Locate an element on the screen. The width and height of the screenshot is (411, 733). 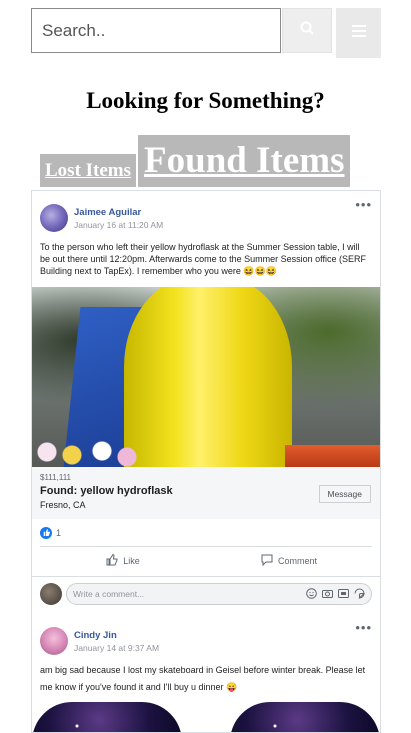
camera-icon is located at coordinates (327, 594).